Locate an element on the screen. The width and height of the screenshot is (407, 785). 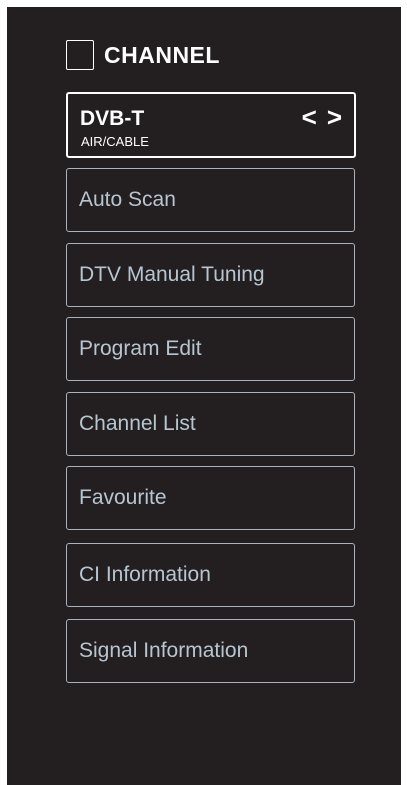
tuner-type-value: DVB-T is located at coordinates (112, 118).